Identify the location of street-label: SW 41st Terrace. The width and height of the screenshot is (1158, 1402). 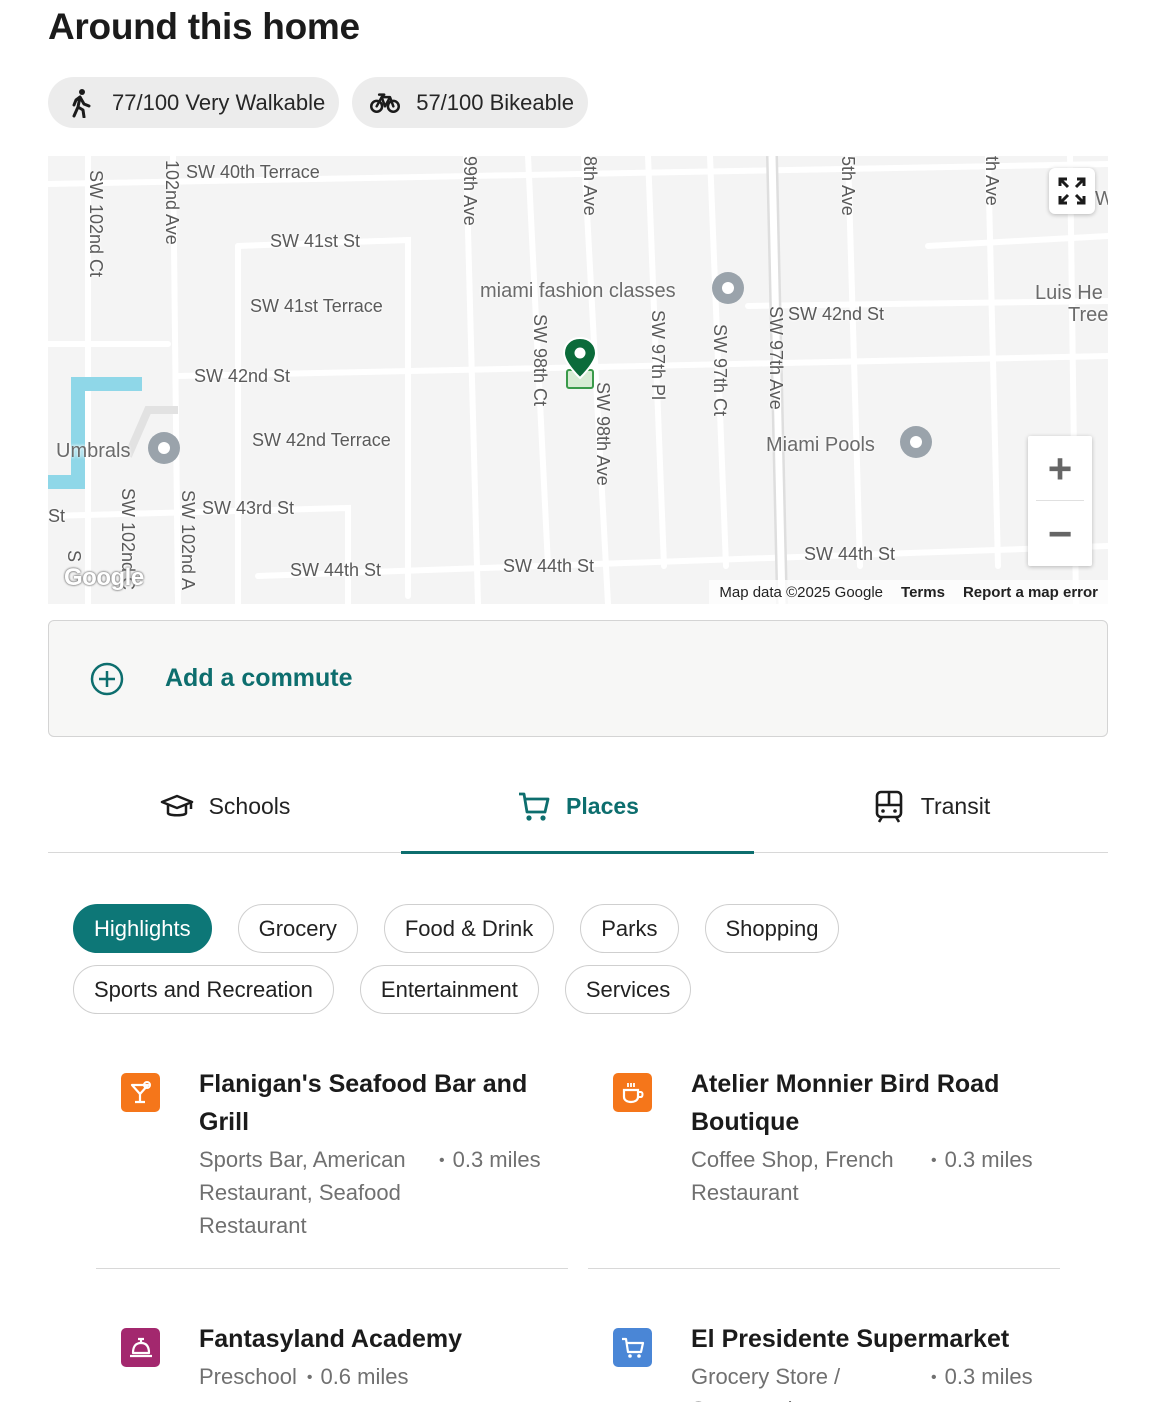
(316, 306).